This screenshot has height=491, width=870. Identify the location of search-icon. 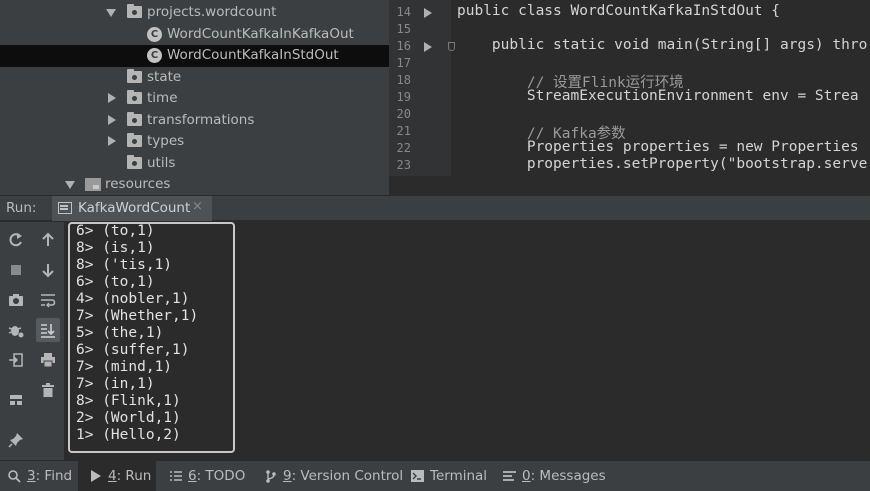
(14, 476).